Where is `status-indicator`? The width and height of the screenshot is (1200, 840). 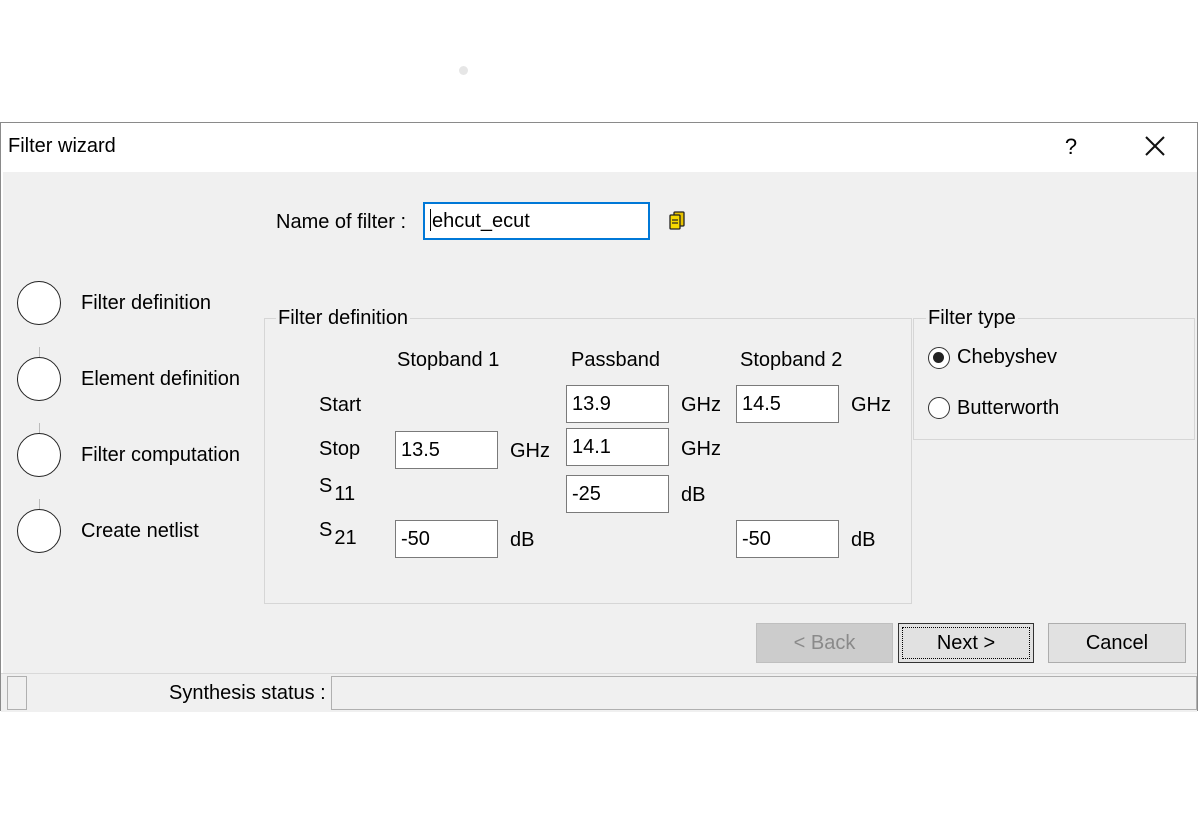 status-indicator is located at coordinates (17, 693).